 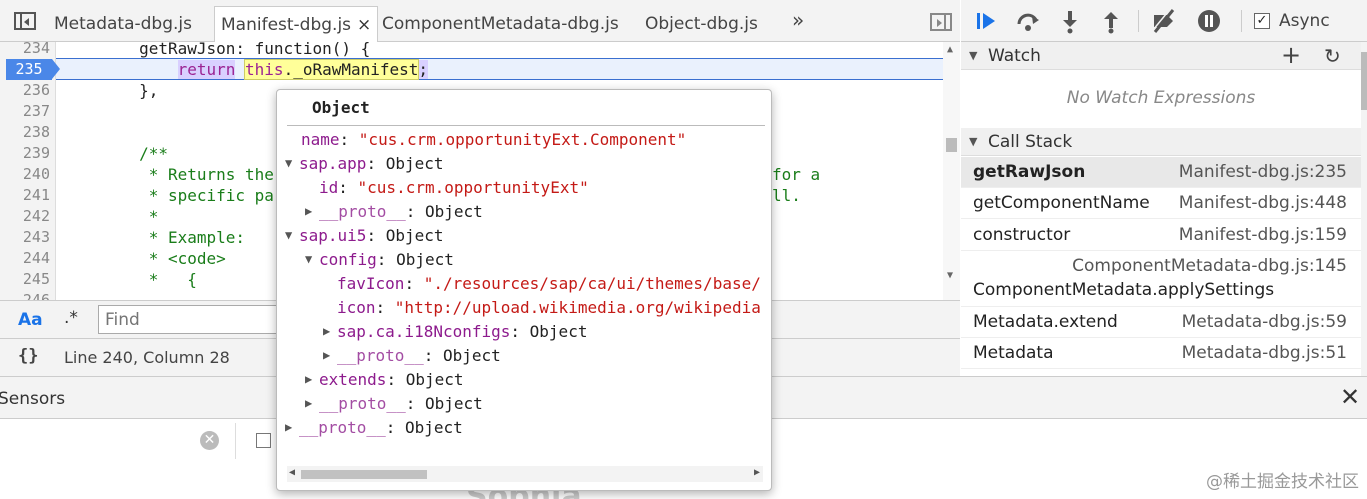 What do you see at coordinates (1013, 353) in the screenshot?
I see `call-frame-function: Metadata` at bounding box center [1013, 353].